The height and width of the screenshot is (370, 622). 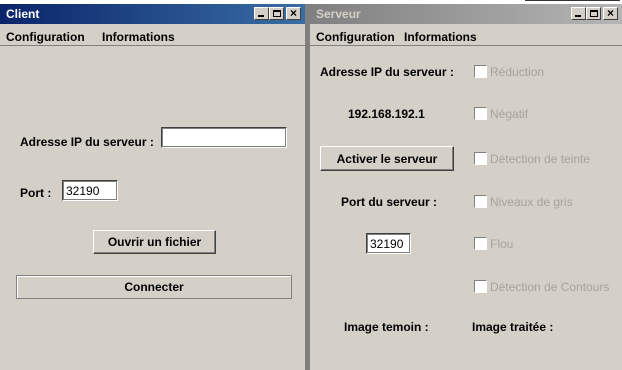 I want to click on serveur-port-label: Port du serveur :, so click(x=389, y=202).